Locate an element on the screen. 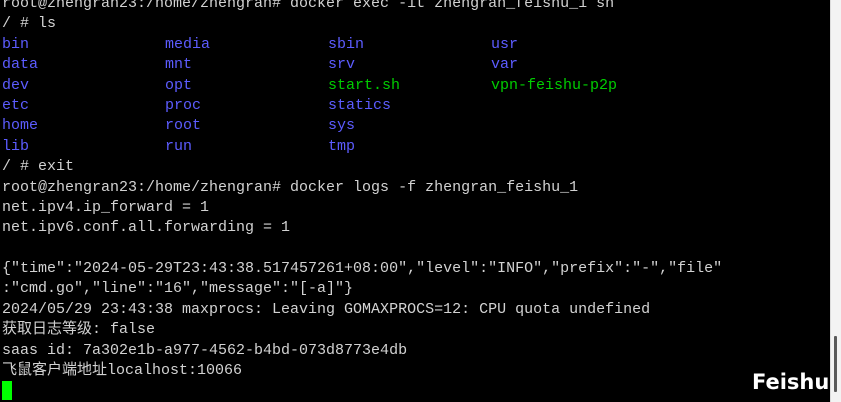 The height and width of the screenshot is (402, 841). ls-file-directory: statics is located at coordinates (360, 105).